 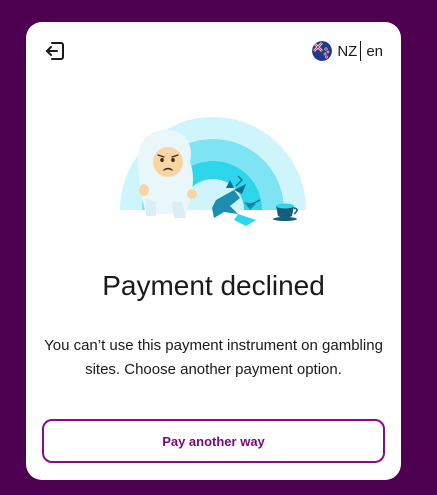 I want to click on locale-divider, so click(x=361, y=51).